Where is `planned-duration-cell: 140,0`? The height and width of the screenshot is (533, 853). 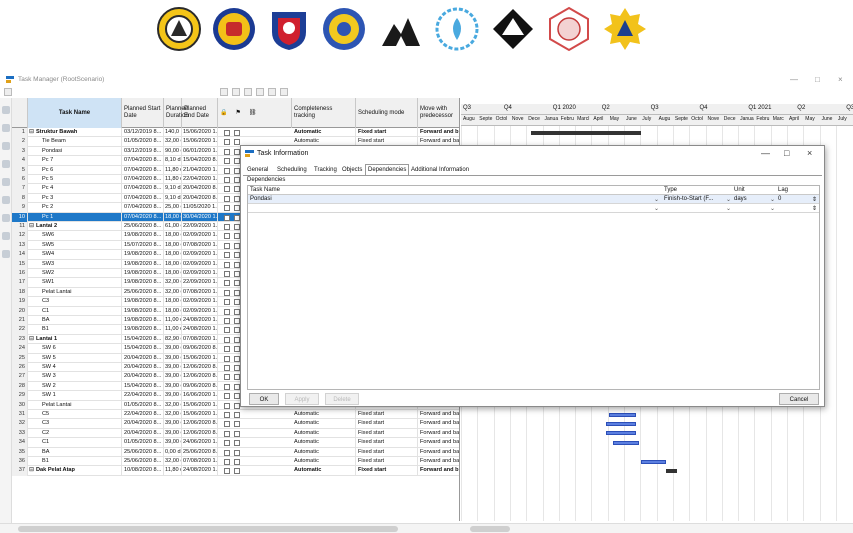
planned-duration-cell: 140,0 is located at coordinates (173, 133).